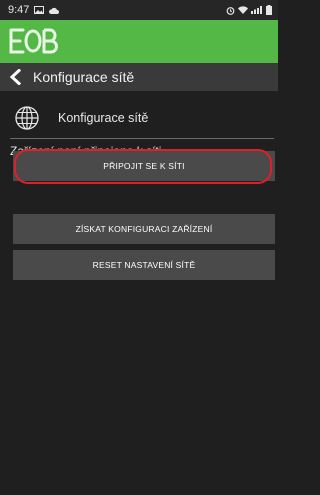 This screenshot has width=320, height=495. I want to click on title-bar: Konfigurace sítě, so click(139, 77).